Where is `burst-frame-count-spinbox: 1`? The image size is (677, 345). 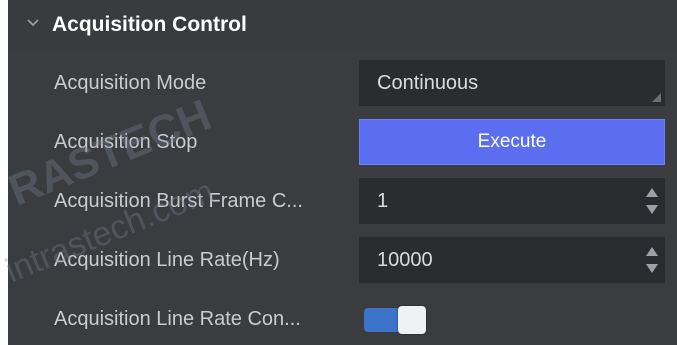 burst-frame-count-spinbox: 1 is located at coordinates (512, 201).